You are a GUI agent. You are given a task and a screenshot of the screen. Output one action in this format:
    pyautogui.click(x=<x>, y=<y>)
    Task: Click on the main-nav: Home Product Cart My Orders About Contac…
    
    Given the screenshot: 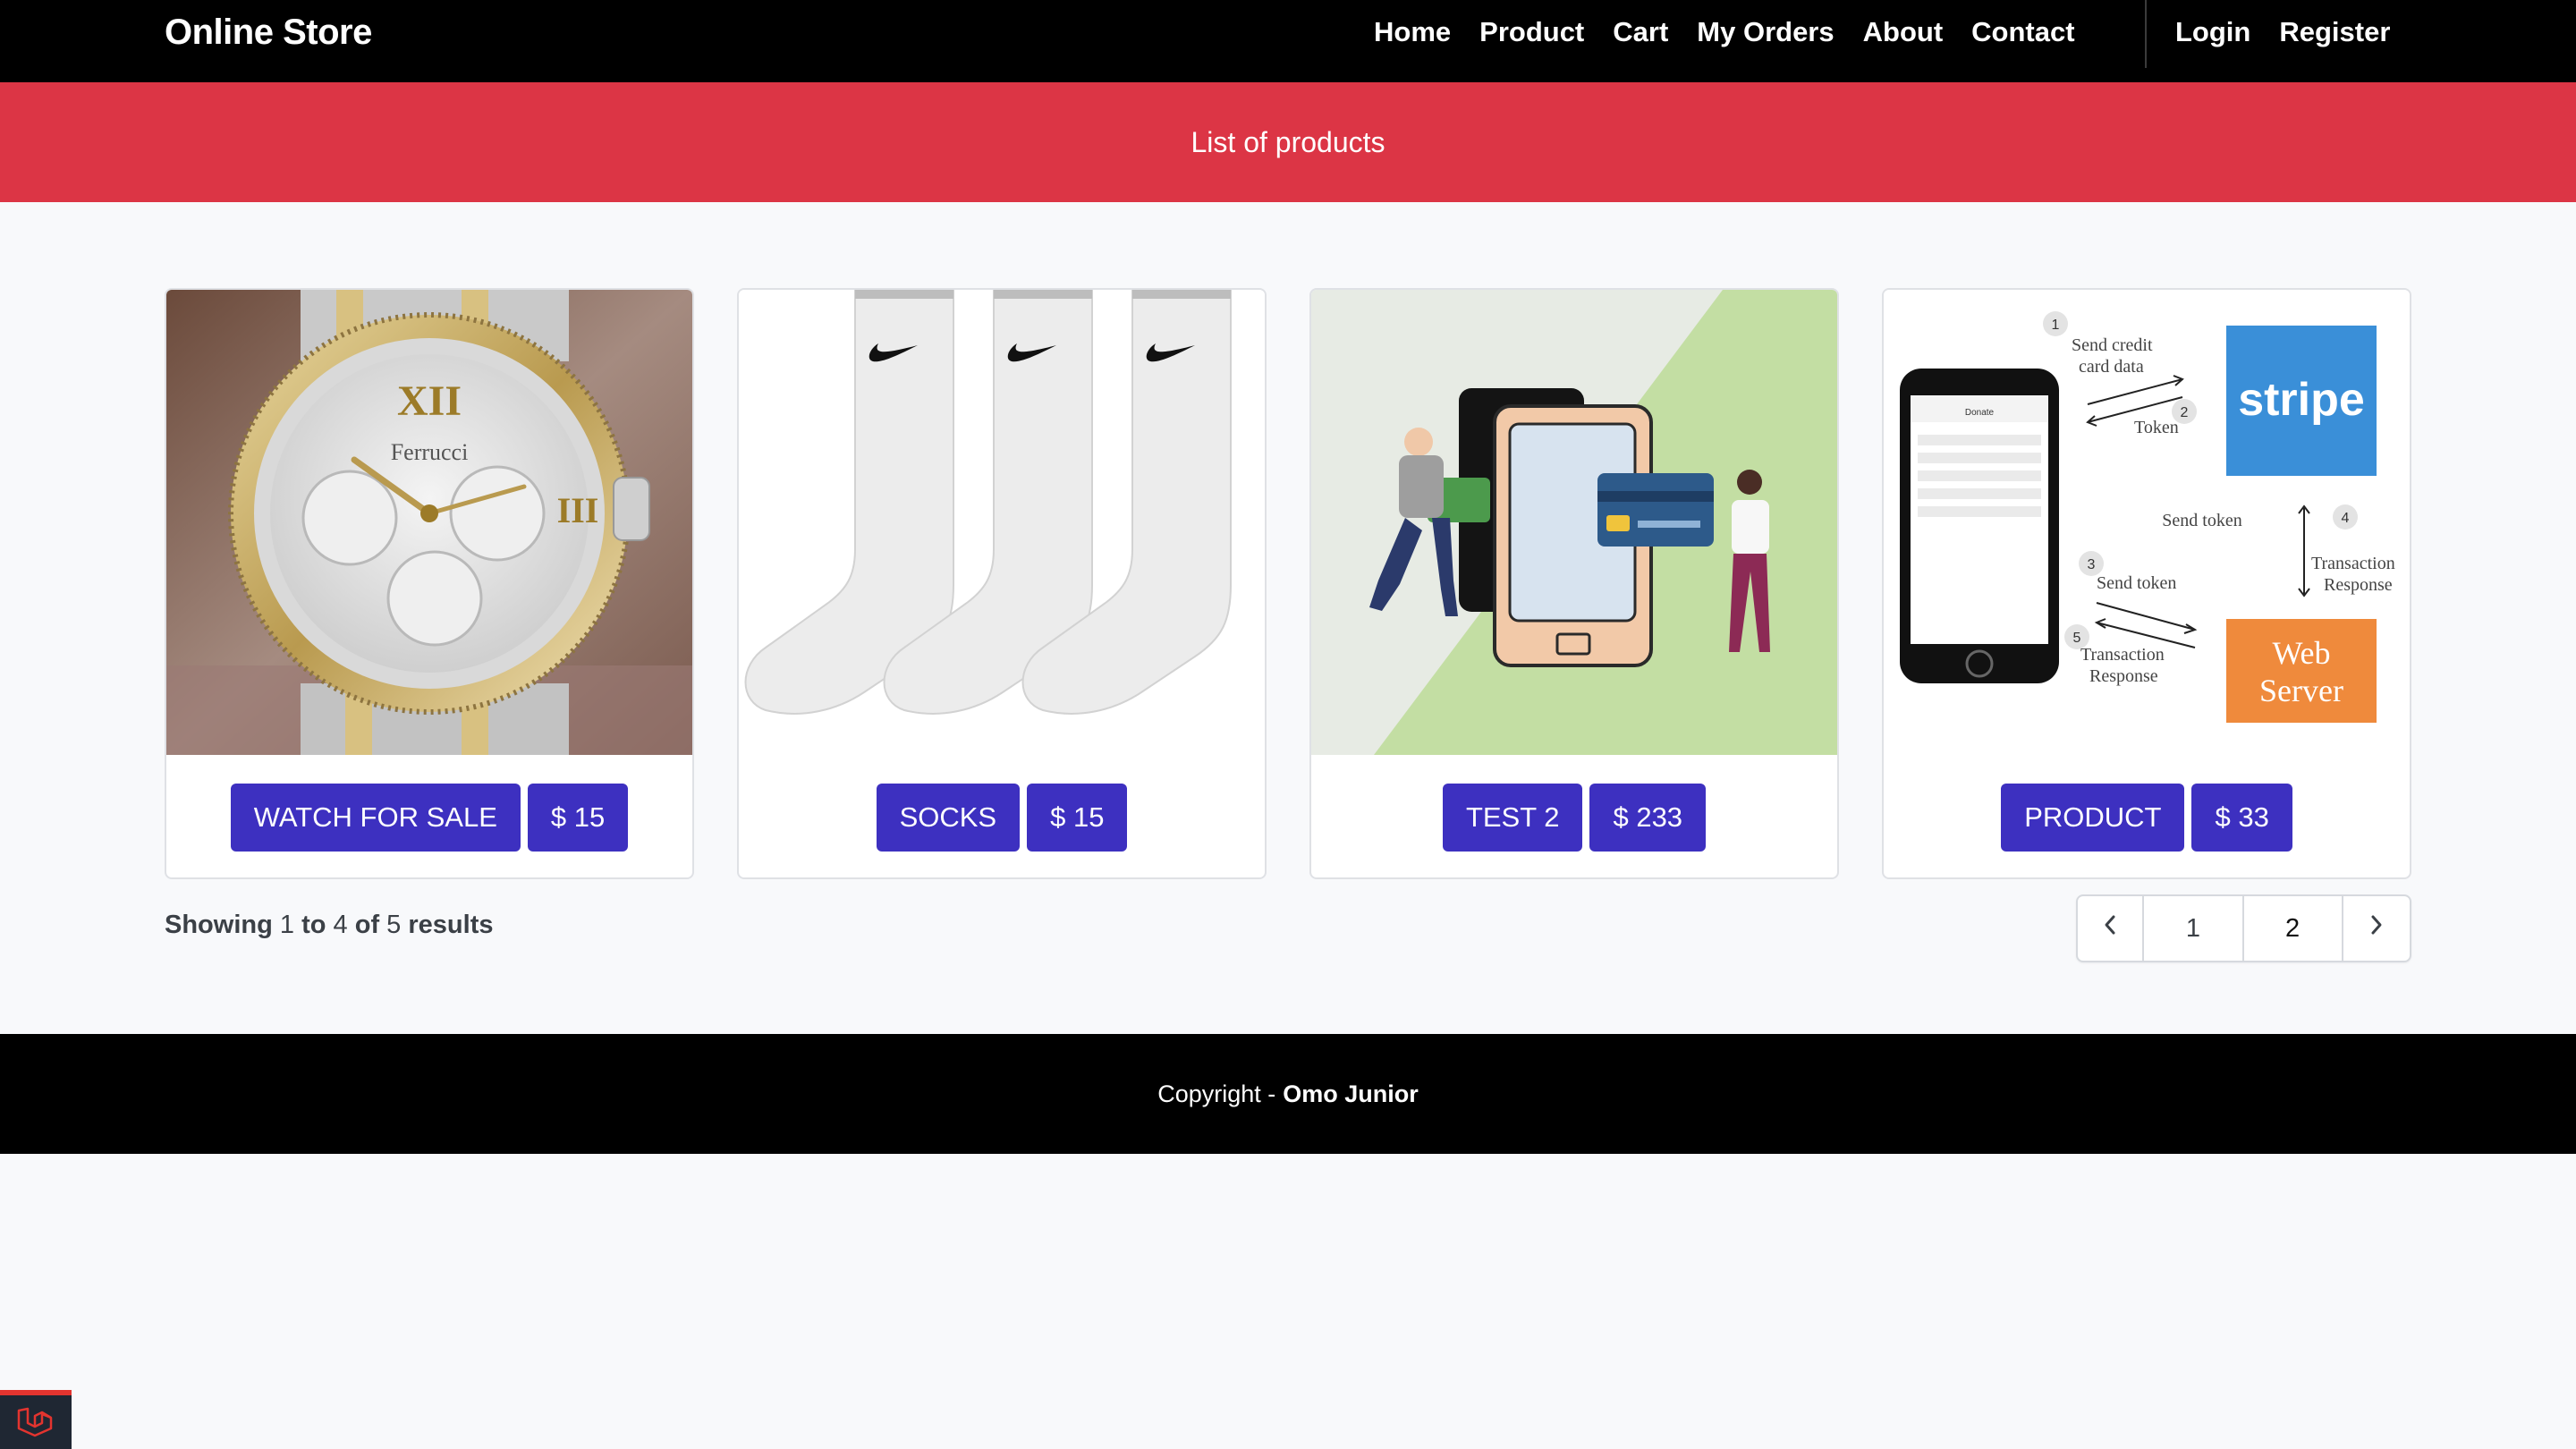 What is the action you would take?
    pyautogui.click(x=1724, y=32)
    